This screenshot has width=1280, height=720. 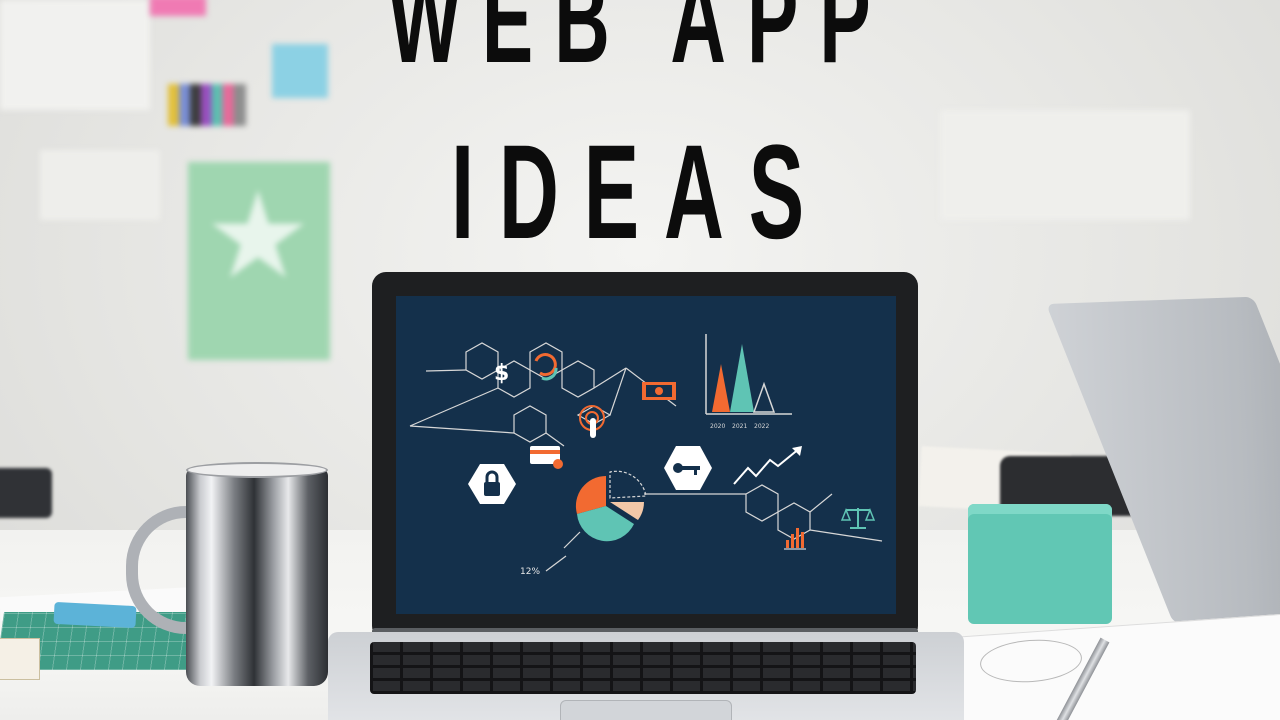 What do you see at coordinates (26, 493) in the screenshot?
I see `keyboard-edge` at bounding box center [26, 493].